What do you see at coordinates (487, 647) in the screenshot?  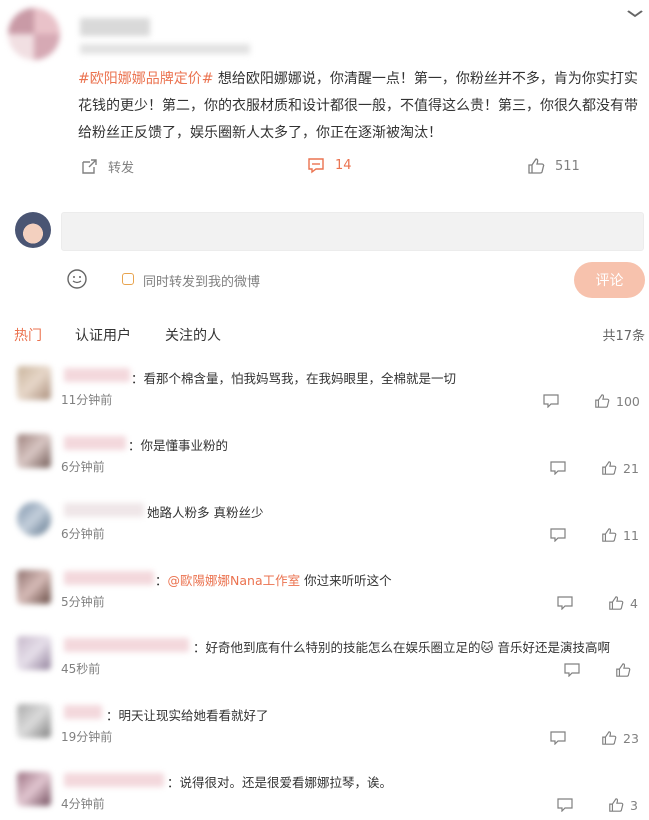 I see `cat-emoji: 🐱` at bounding box center [487, 647].